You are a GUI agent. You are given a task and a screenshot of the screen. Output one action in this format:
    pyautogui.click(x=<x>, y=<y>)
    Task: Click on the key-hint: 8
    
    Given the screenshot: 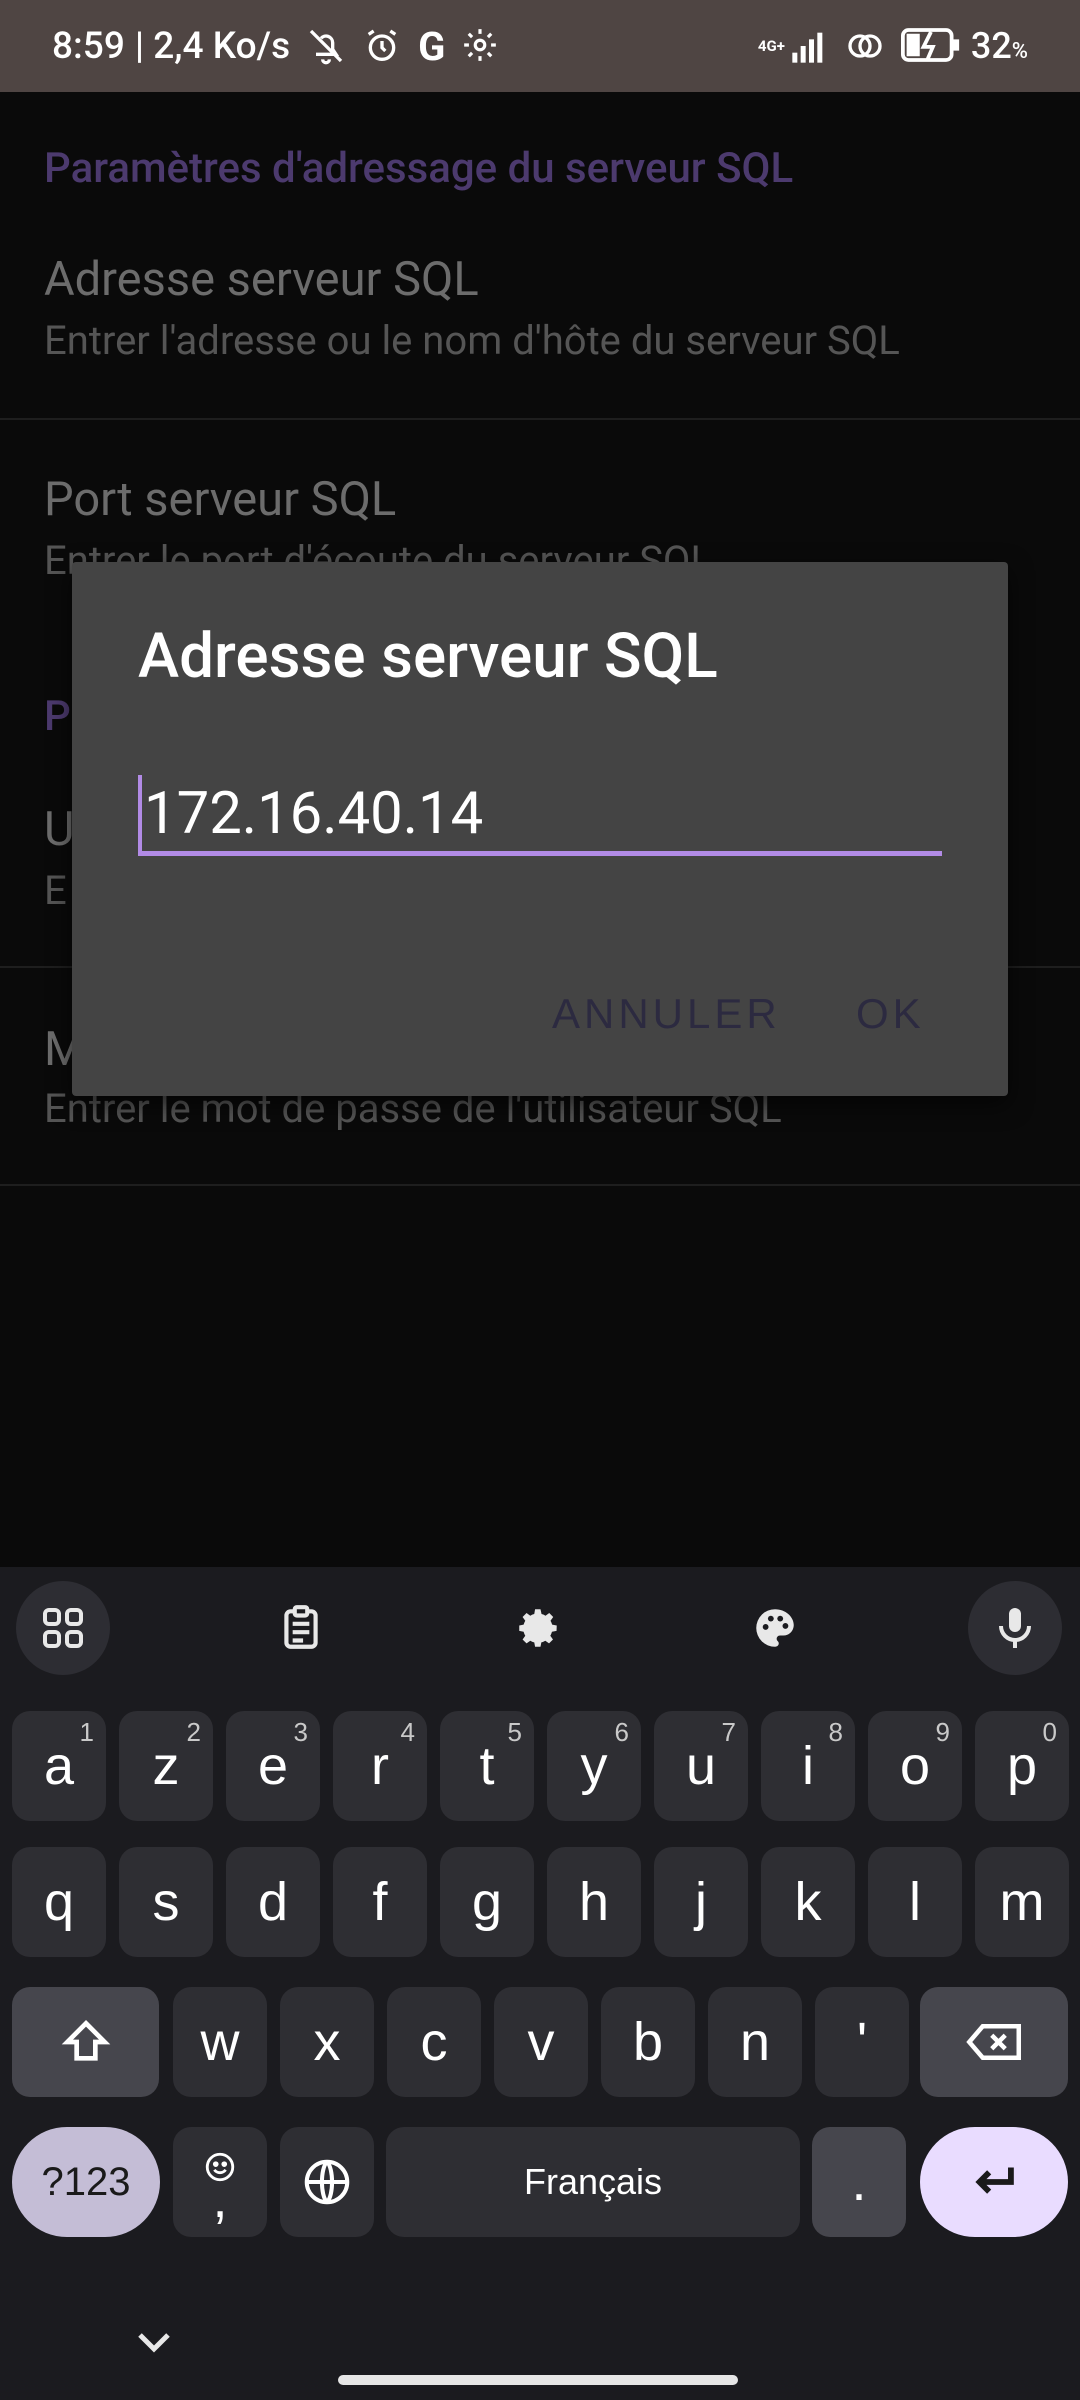 What is the action you would take?
    pyautogui.click(x=835, y=1732)
    